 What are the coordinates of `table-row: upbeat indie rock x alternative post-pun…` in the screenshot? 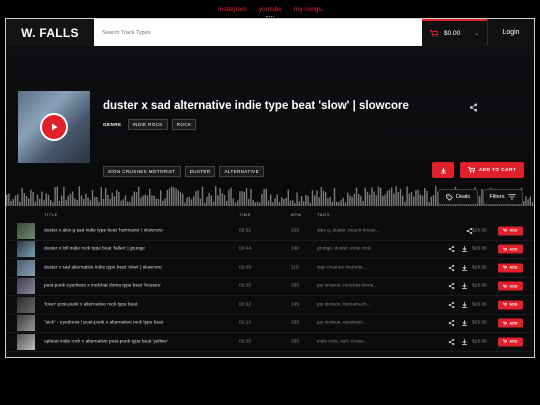 It's located at (270, 342).